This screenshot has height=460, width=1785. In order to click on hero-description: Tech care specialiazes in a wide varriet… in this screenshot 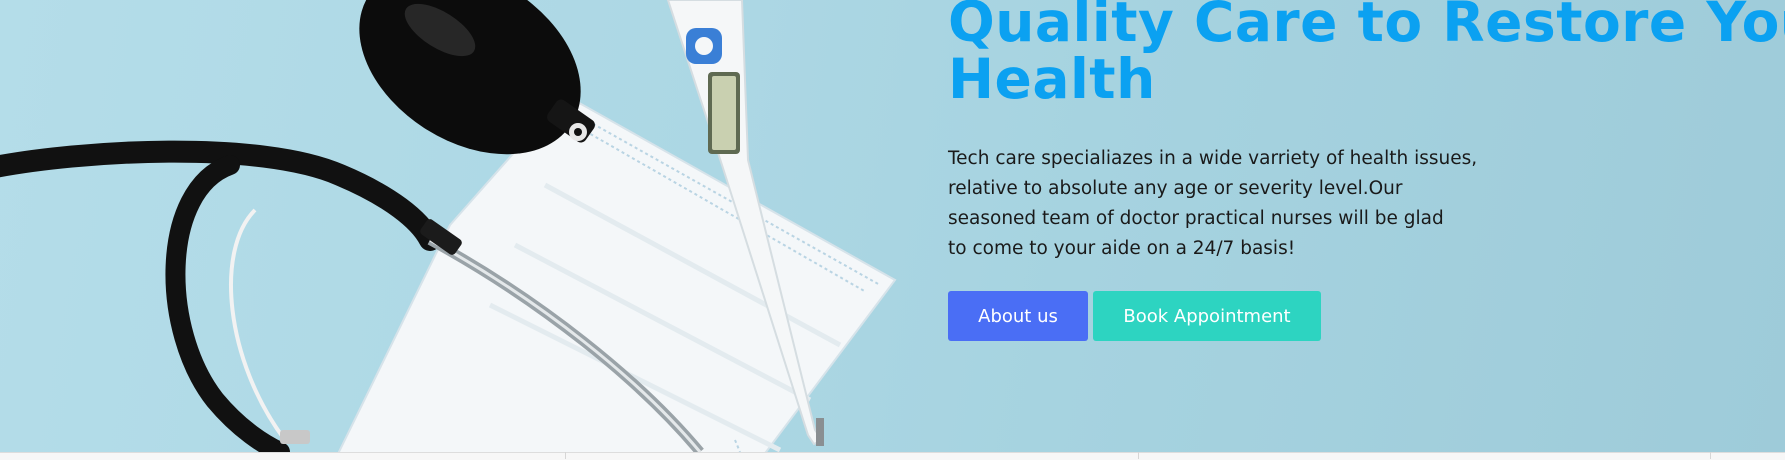, I will do `click(1213, 204)`.